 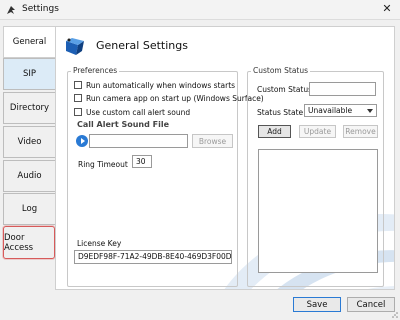 What do you see at coordinates (99, 243) in the screenshot?
I see `license-key-label: License Key` at bounding box center [99, 243].